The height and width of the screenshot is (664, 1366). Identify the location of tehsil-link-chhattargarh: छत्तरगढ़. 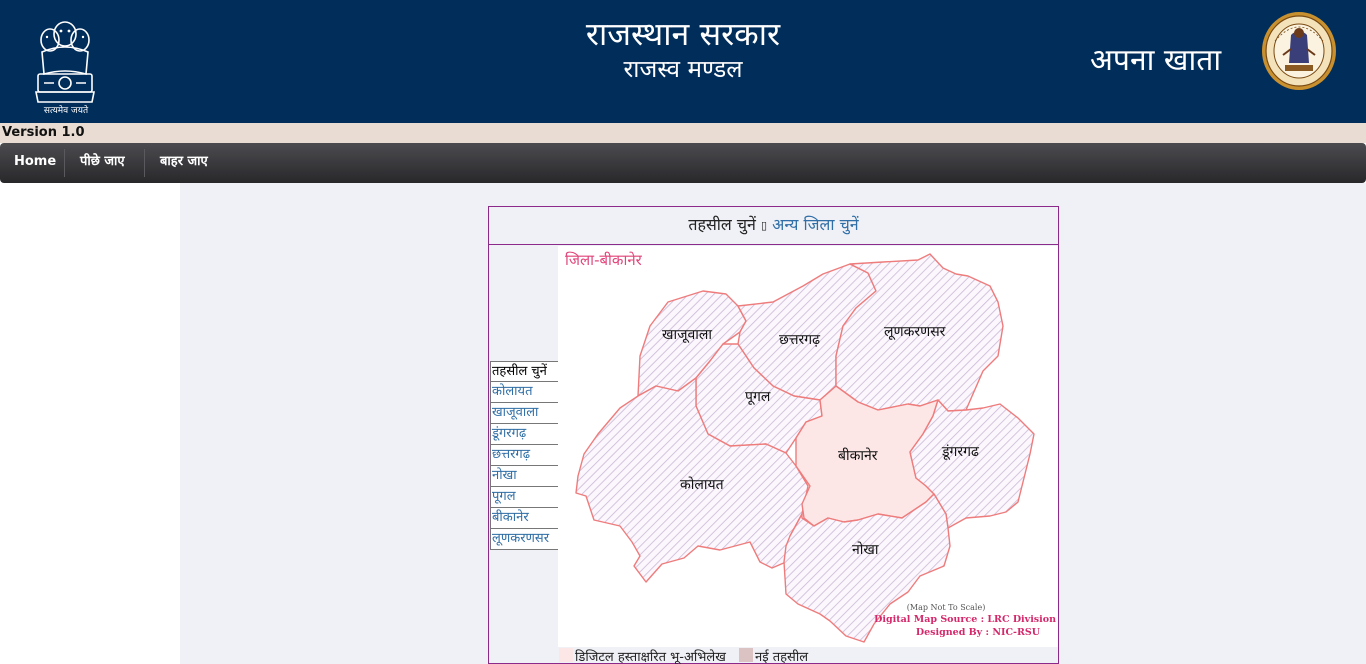
(524, 455).